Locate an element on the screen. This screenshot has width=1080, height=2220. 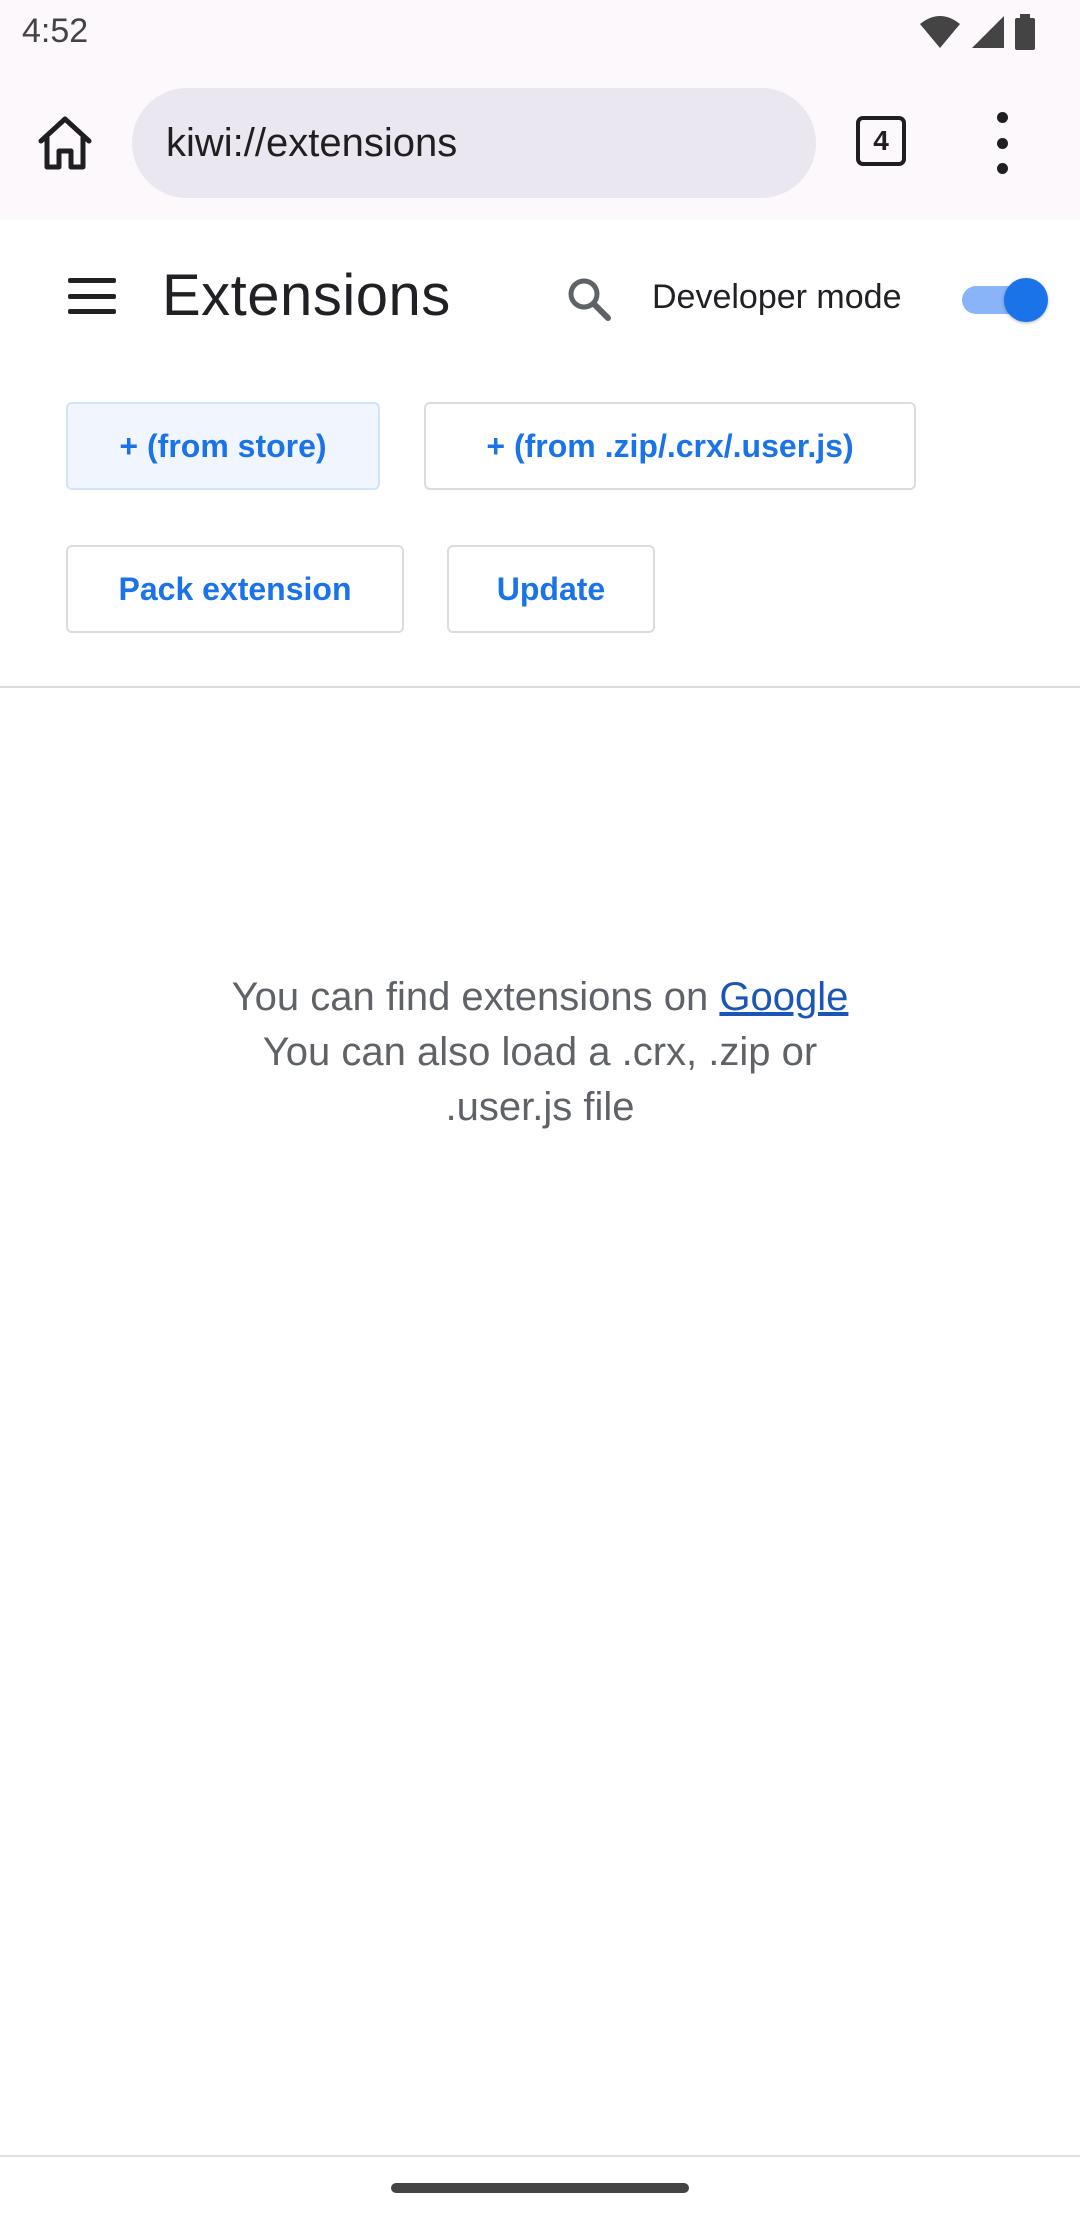
hamburger-menu-button is located at coordinates (92, 296).